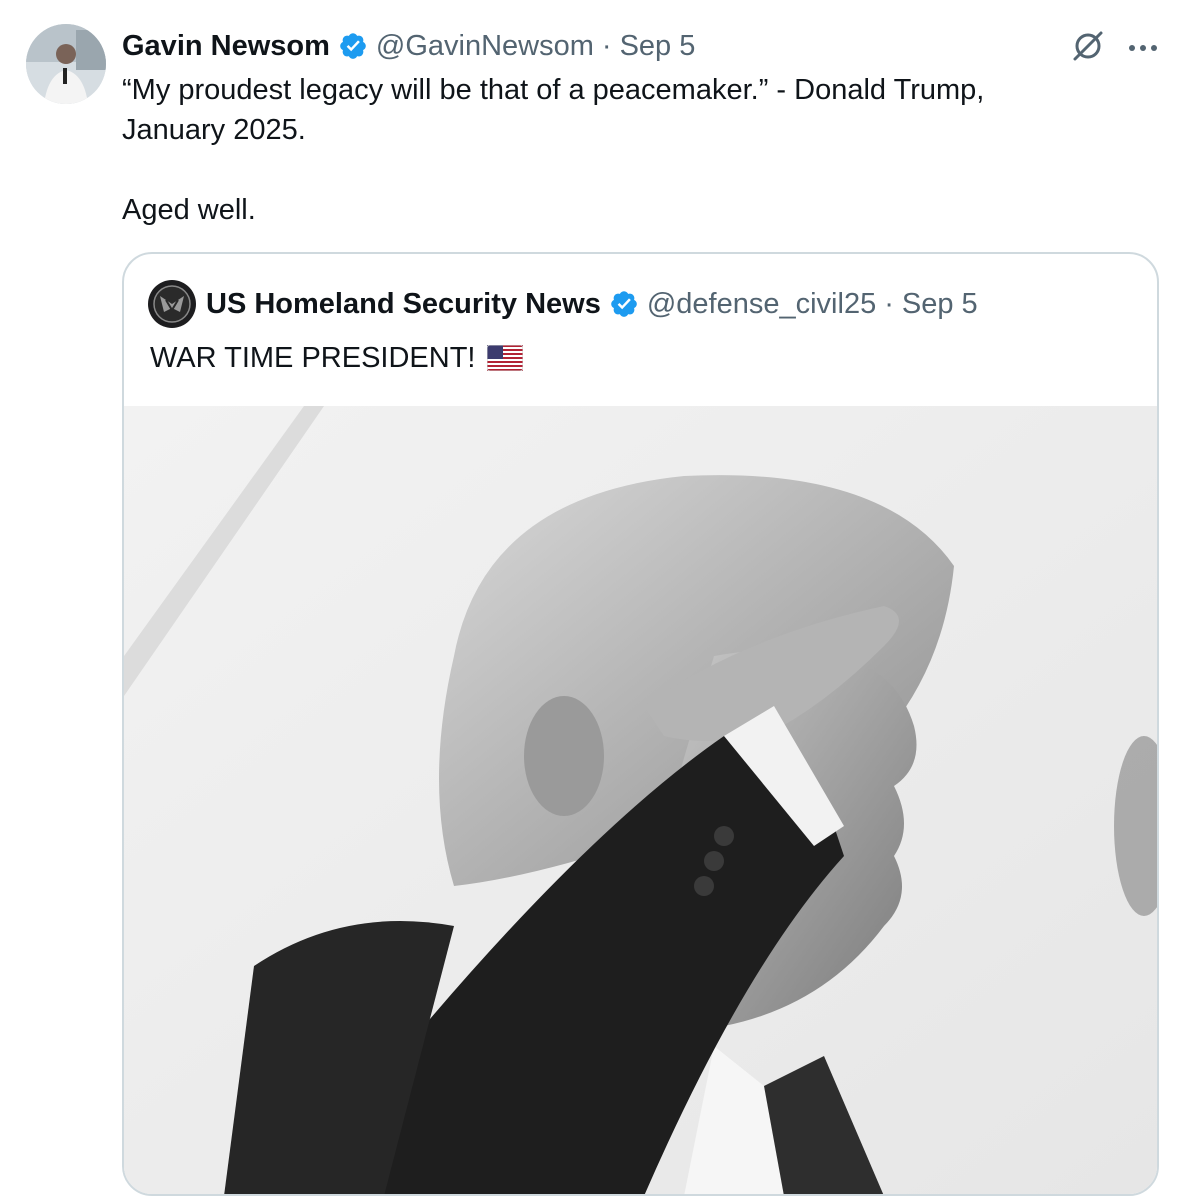 This screenshot has height=1196, width=1190. What do you see at coordinates (189, 210) in the screenshot?
I see `tweet-text-line2: Aged well.` at bounding box center [189, 210].